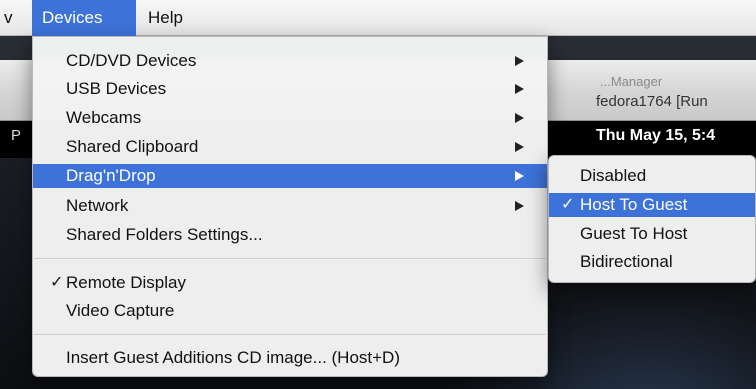 The width and height of the screenshot is (756, 389). Describe the element at coordinates (132, 146) in the screenshot. I see `menu-item-label: Shared Clipboard` at that location.